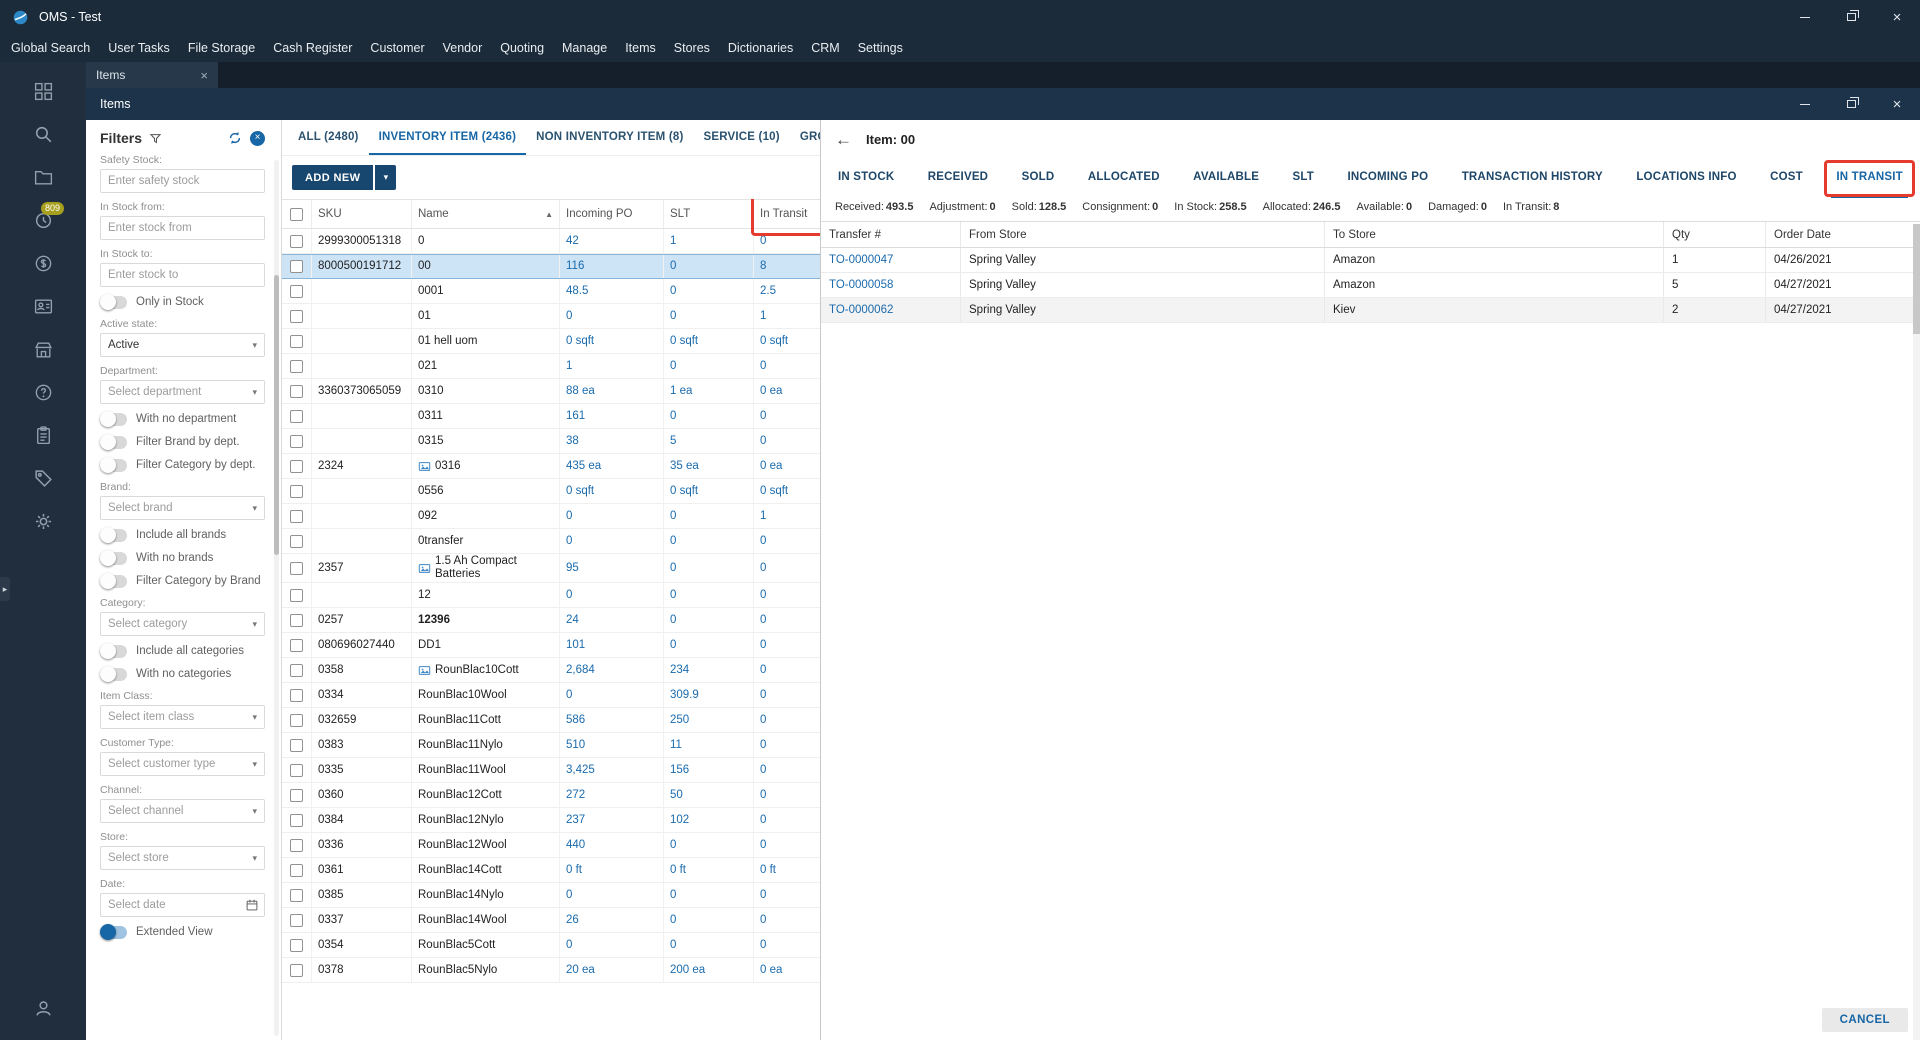  What do you see at coordinates (1843, 234) in the screenshot?
I see `transfer-column-order-date: Order Date` at bounding box center [1843, 234].